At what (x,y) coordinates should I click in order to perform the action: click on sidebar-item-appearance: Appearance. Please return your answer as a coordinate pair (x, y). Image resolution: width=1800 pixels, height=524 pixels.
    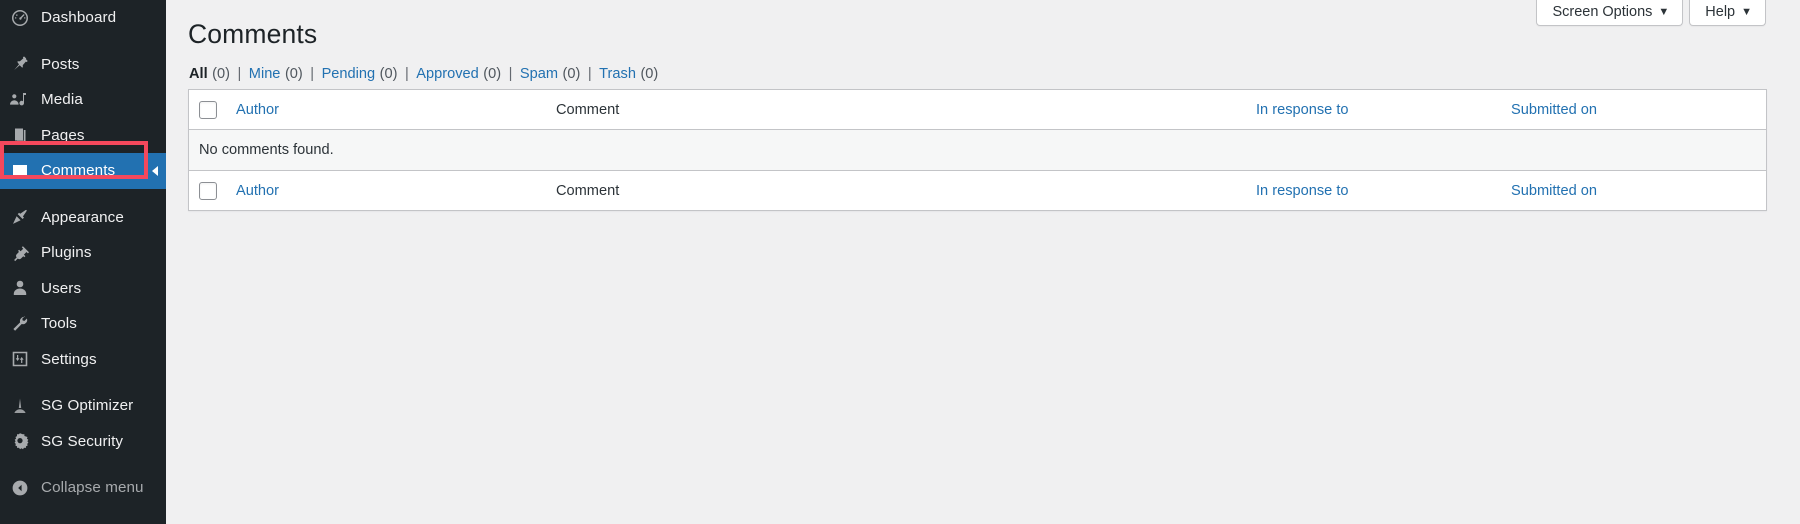
    Looking at the image, I should click on (83, 218).